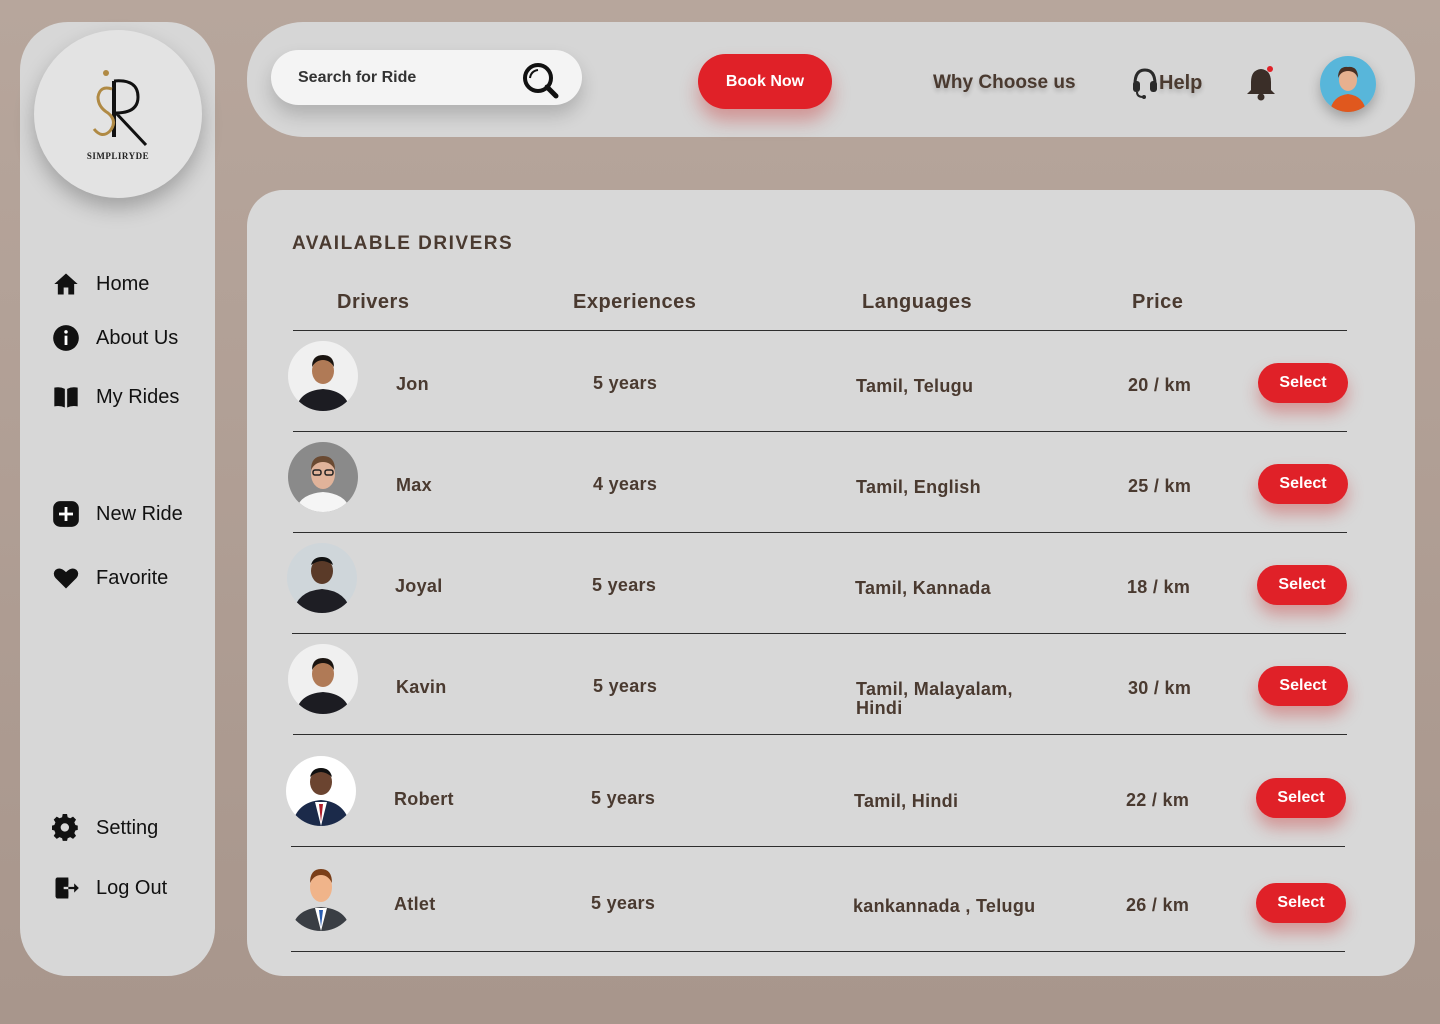 The image size is (1440, 1024). Describe the element at coordinates (635, 302) in the screenshot. I see `column-header-experiences: Experiences` at that location.